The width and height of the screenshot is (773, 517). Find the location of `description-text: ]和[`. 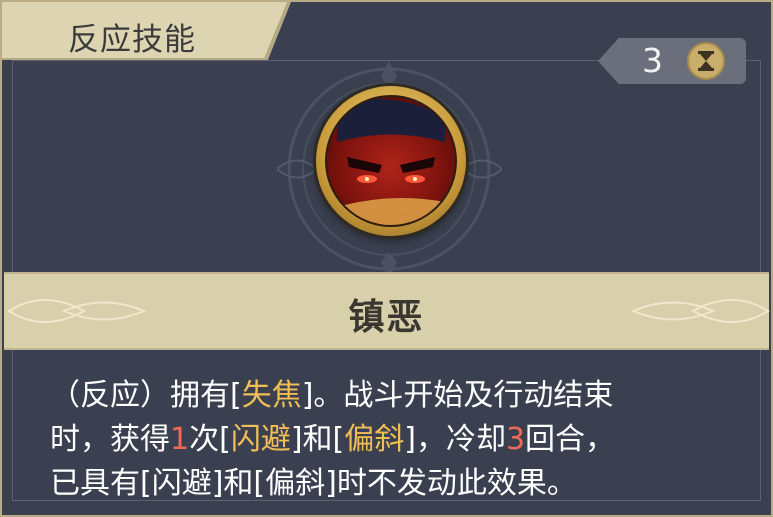

description-text: ]和[ is located at coordinates (317, 439).